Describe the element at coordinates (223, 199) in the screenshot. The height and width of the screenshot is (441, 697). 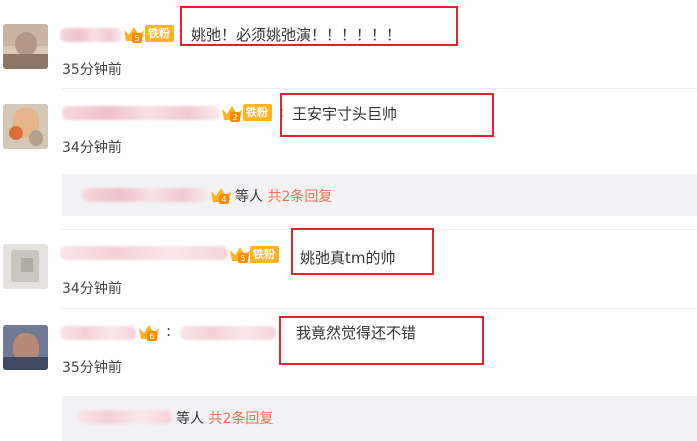
I see `svg-text: 4` at that location.